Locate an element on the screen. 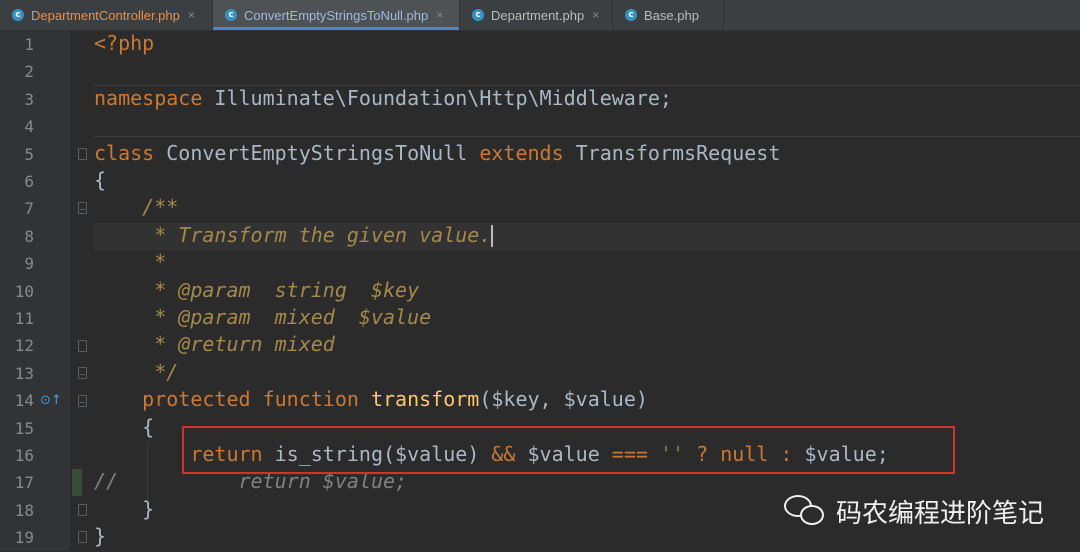 The width and height of the screenshot is (1080, 552). keyword: function is located at coordinates (304, 399).